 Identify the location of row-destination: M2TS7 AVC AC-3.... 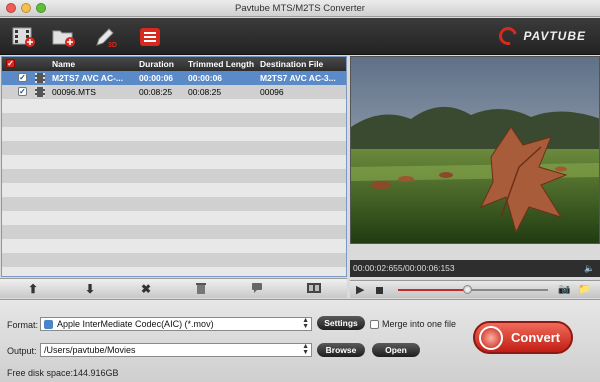
(298, 78).